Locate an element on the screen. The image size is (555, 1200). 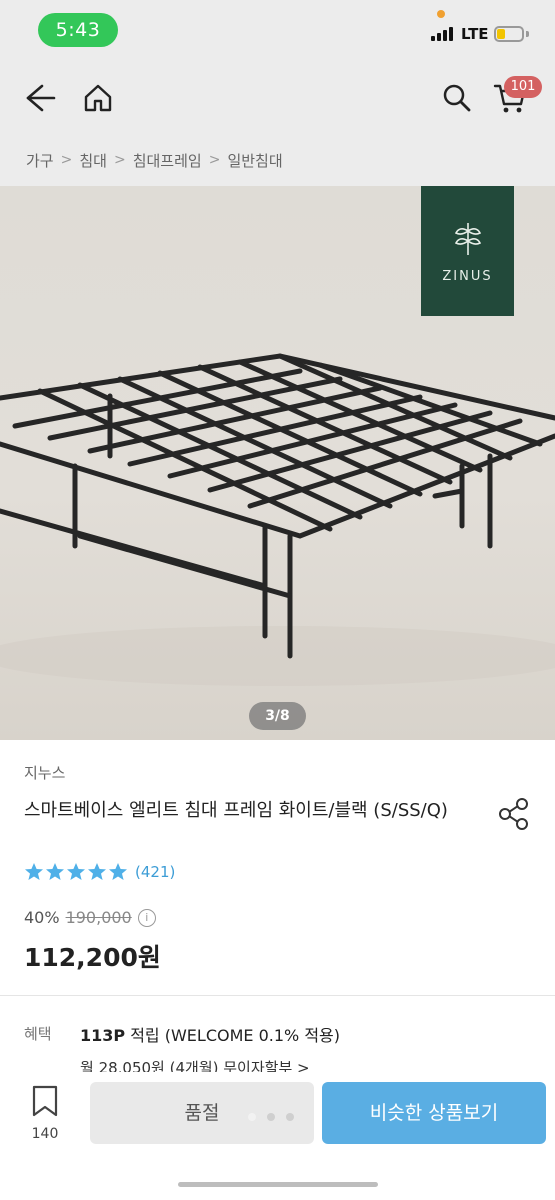
home-icon is located at coordinates (98, 98).